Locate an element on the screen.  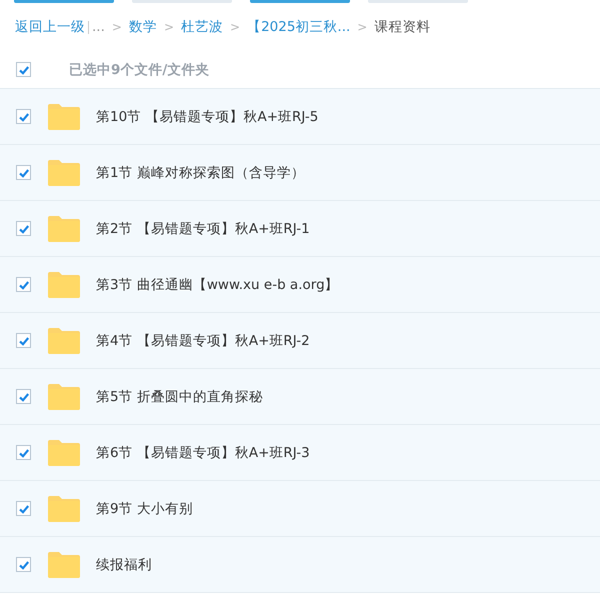
file-row: 第10节 【易错题专项】秋A+班RJ-5 is located at coordinates (300, 117).